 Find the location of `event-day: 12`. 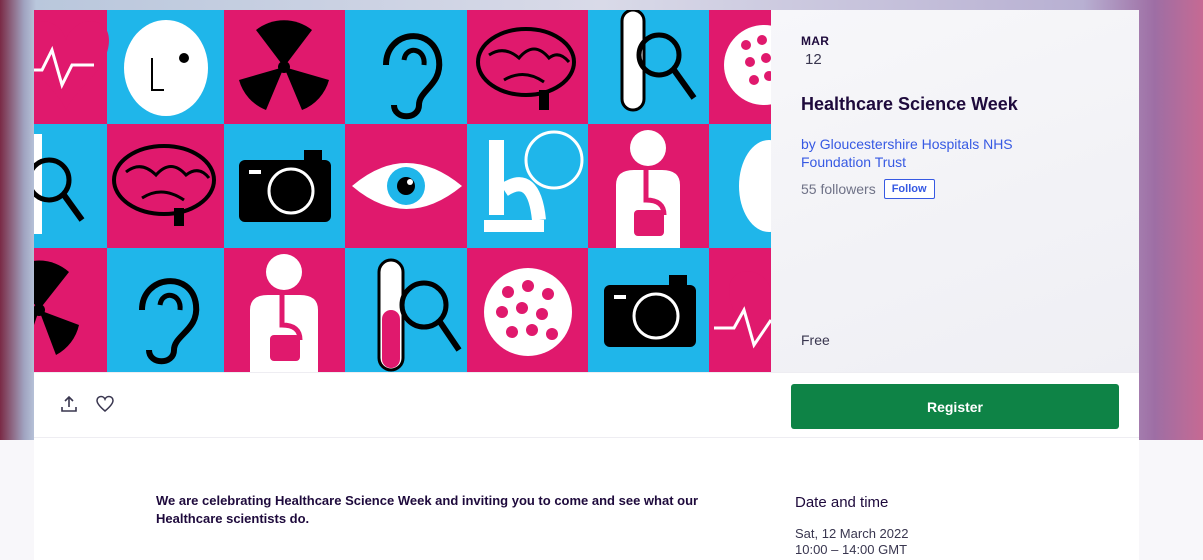

event-day: 12 is located at coordinates (813, 59).